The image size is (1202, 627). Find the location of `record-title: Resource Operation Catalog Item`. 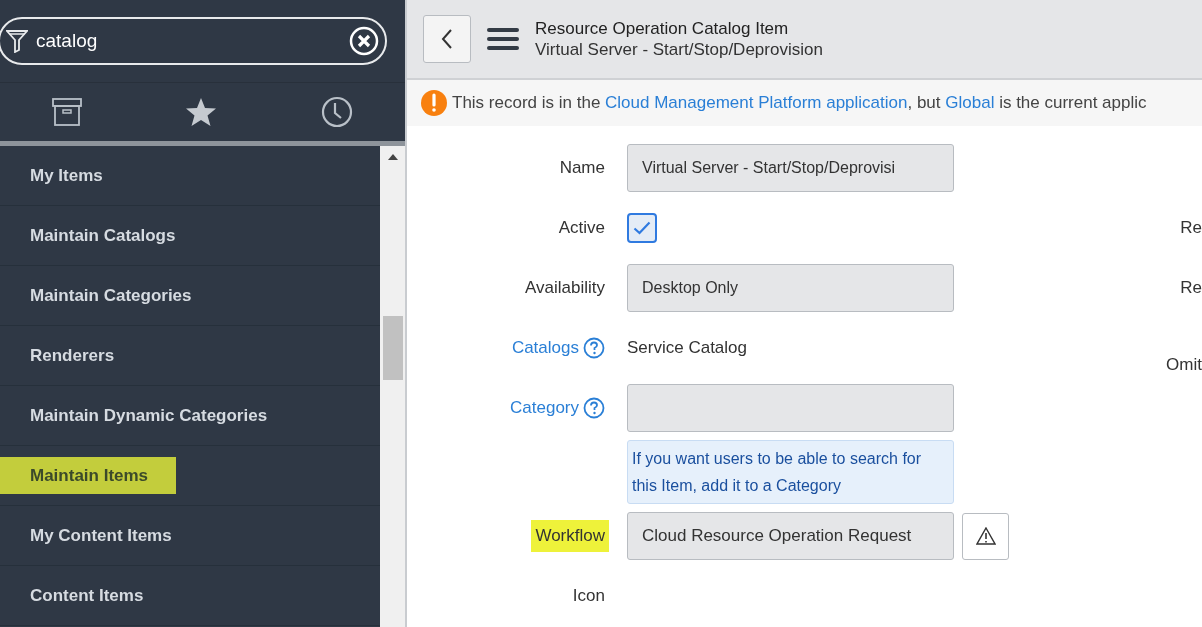

record-title: Resource Operation Catalog Item is located at coordinates (662, 28).